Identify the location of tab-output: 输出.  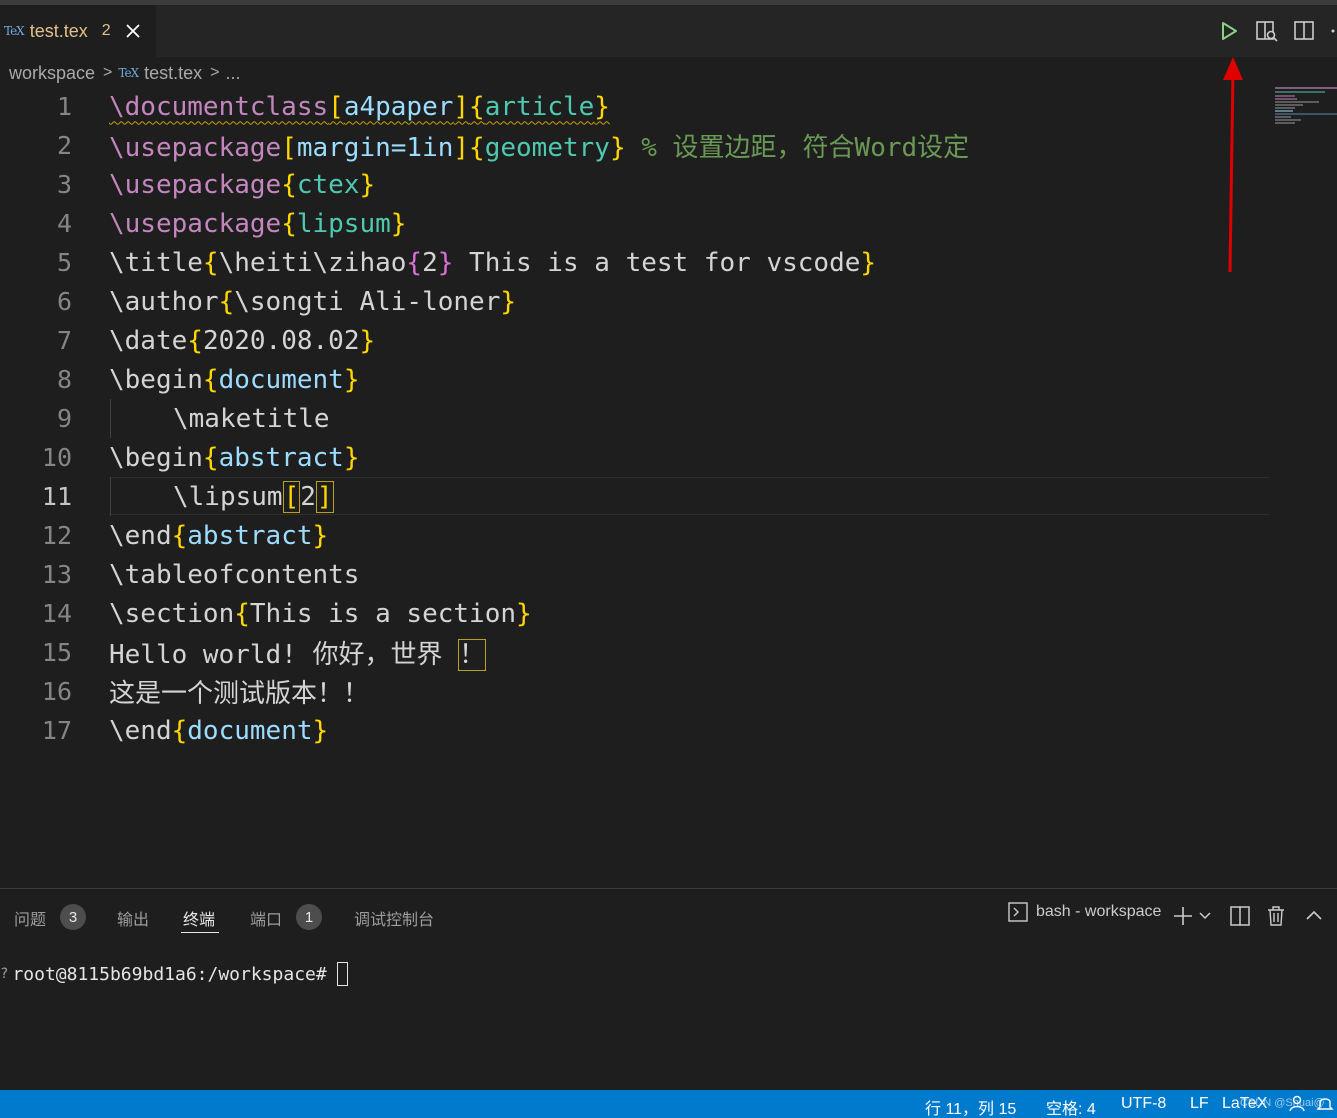
(133, 918).